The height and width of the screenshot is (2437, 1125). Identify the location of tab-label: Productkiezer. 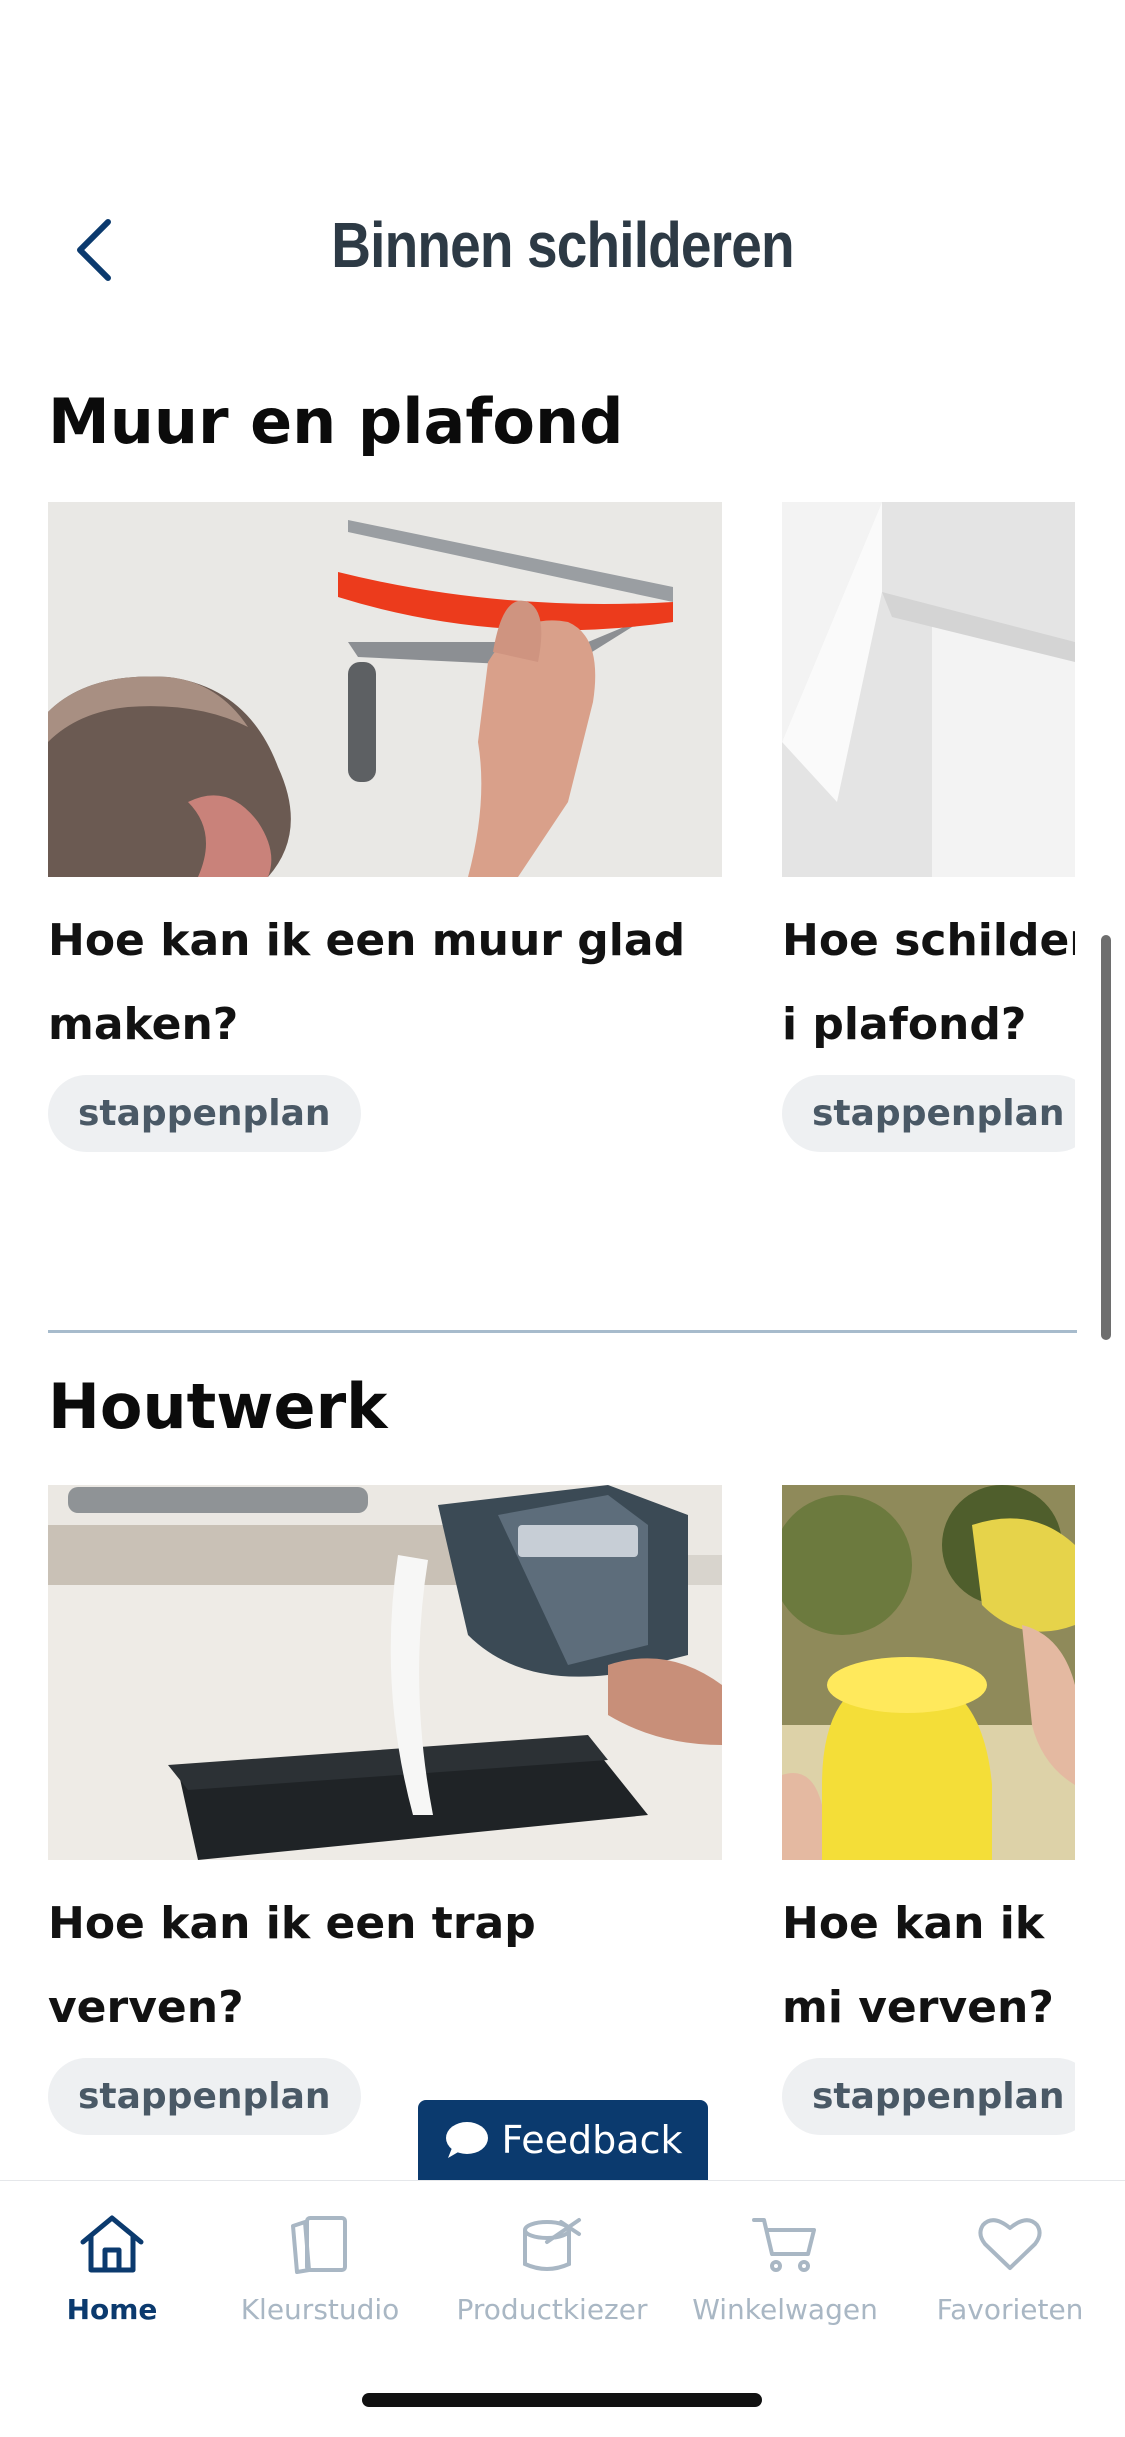
(552, 2309).